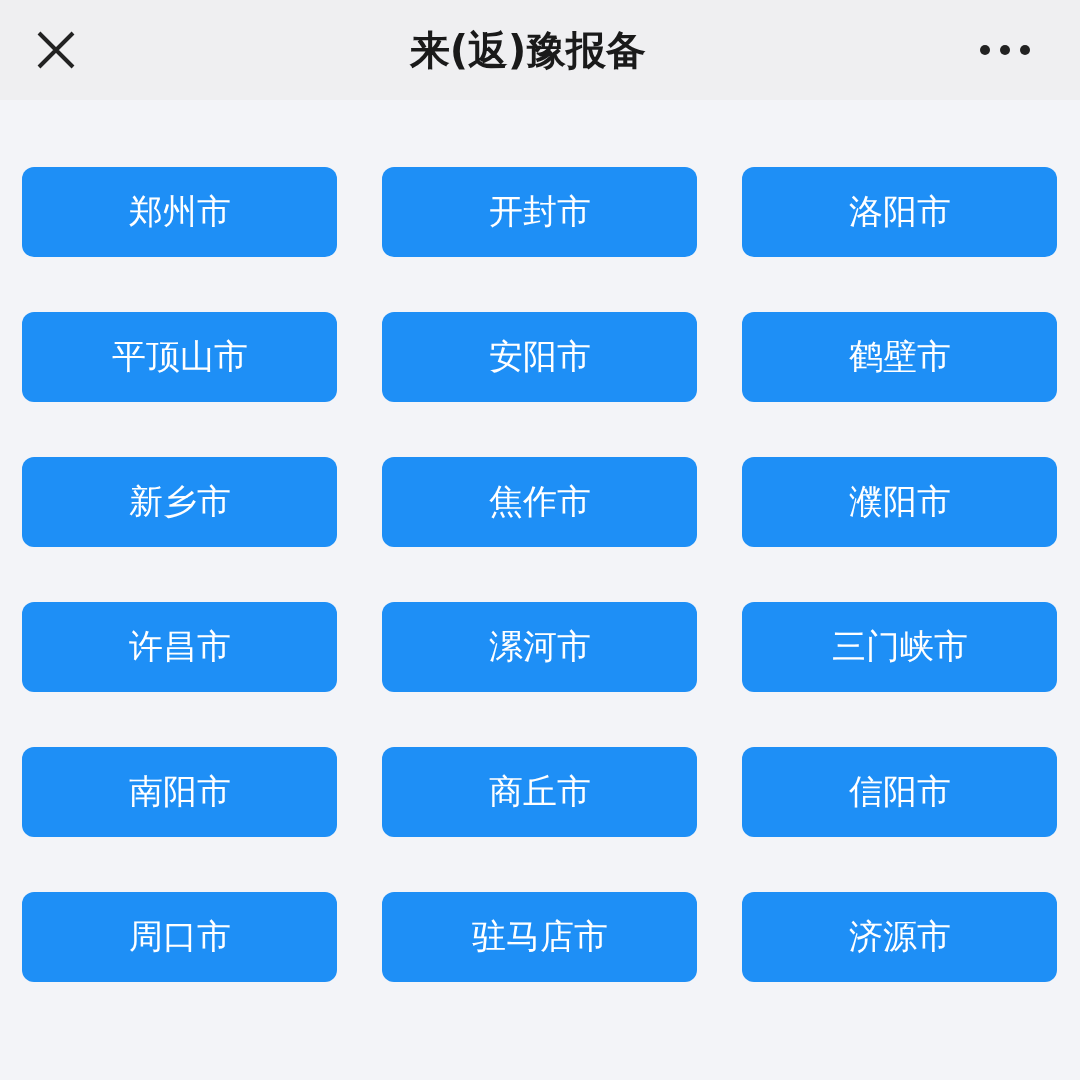 The image size is (1080, 1080). Describe the element at coordinates (179, 357) in the screenshot. I see `city-button: 平顶山市` at that location.